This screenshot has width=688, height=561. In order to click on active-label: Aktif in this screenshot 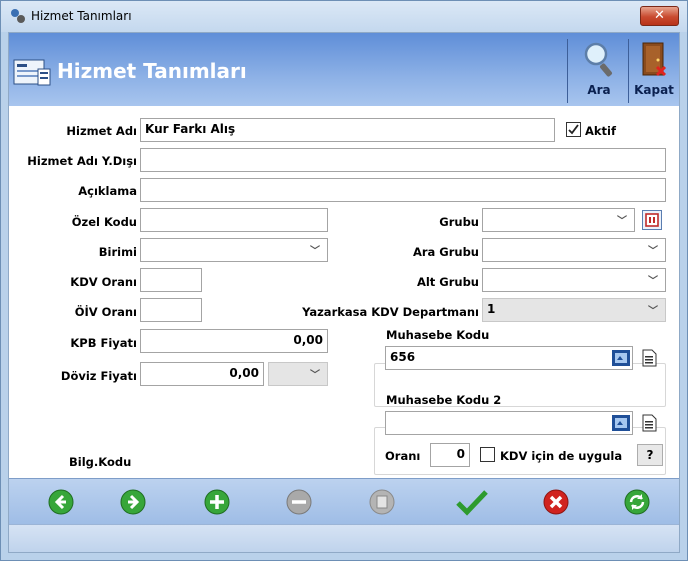, I will do `click(600, 131)`.